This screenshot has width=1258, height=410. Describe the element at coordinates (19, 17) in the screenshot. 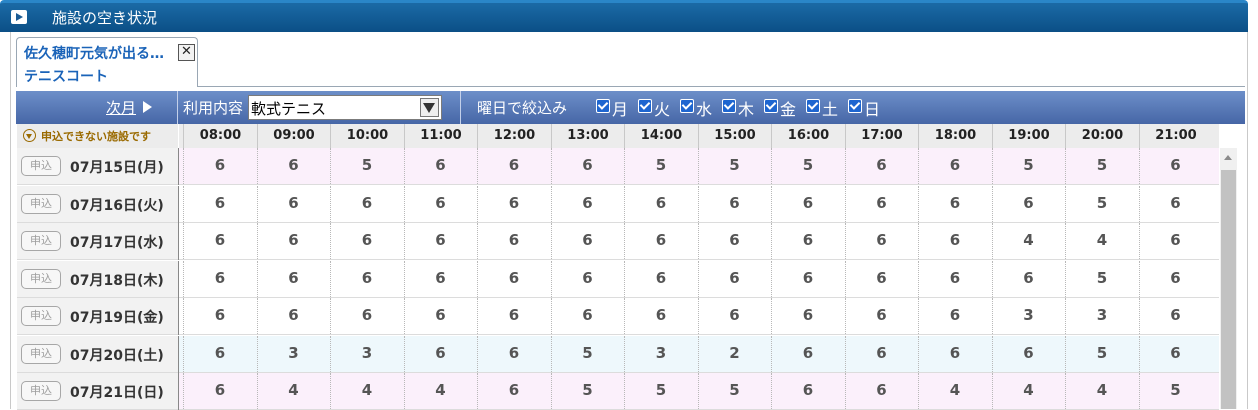

I see `play-icon` at that location.